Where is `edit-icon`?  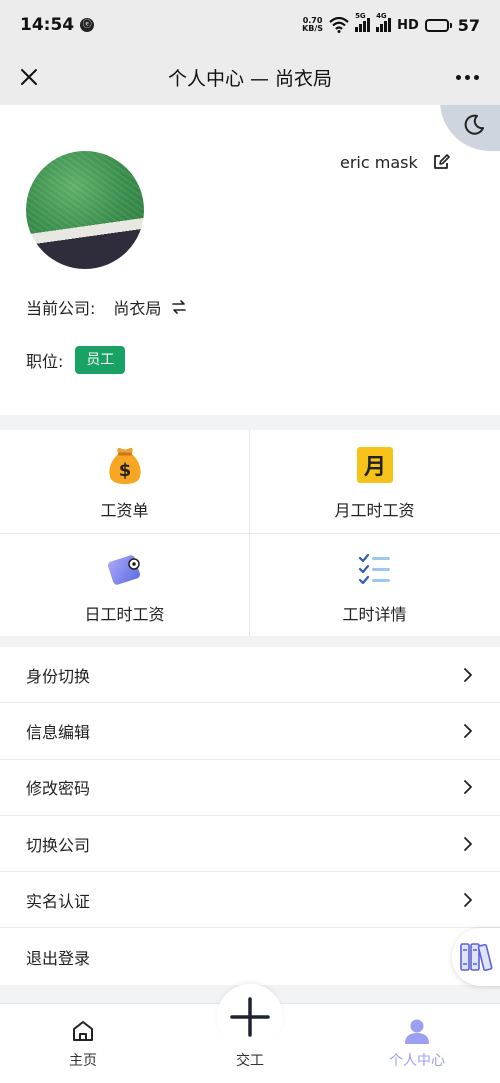
edit-icon is located at coordinates (441, 162).